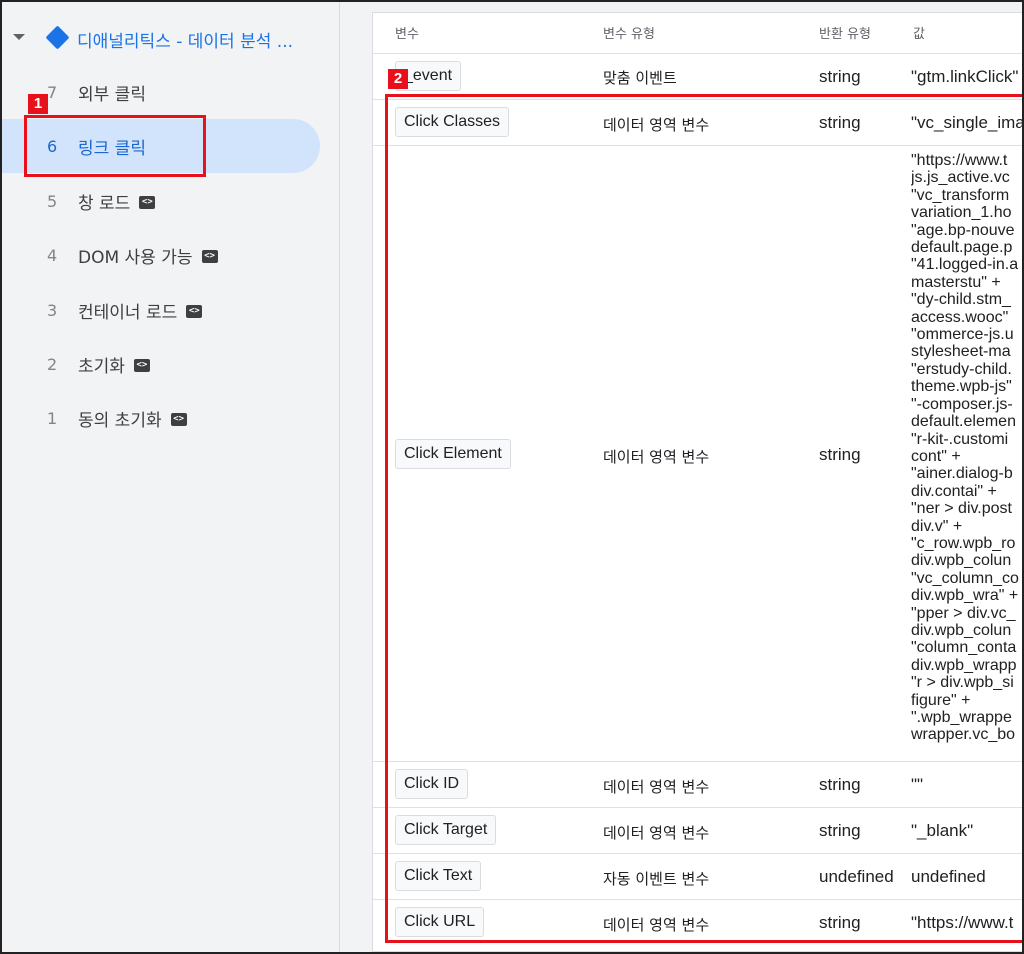  I want to click on annotation-tag-1: 1, so click(38, 104).